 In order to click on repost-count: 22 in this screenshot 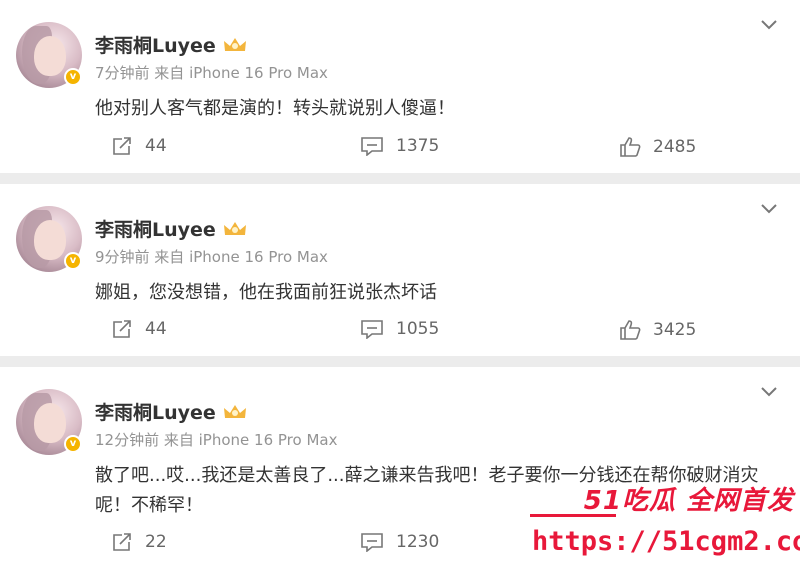, I will do `click(156, 542)`.